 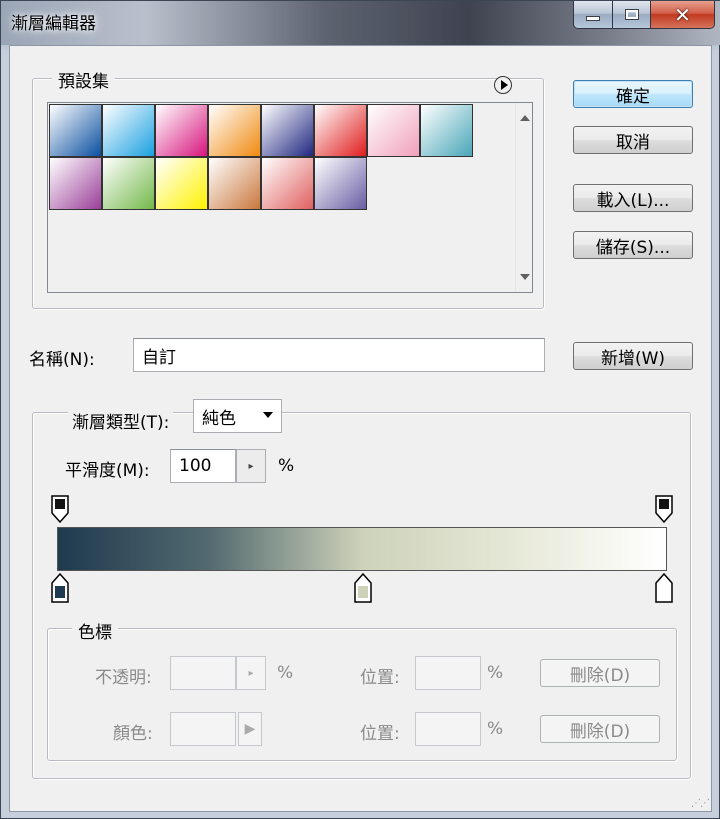 What do you see at coordinates (593, 15) in the screenshot?
I see `minimize-button` at bounding box center [593, 15].